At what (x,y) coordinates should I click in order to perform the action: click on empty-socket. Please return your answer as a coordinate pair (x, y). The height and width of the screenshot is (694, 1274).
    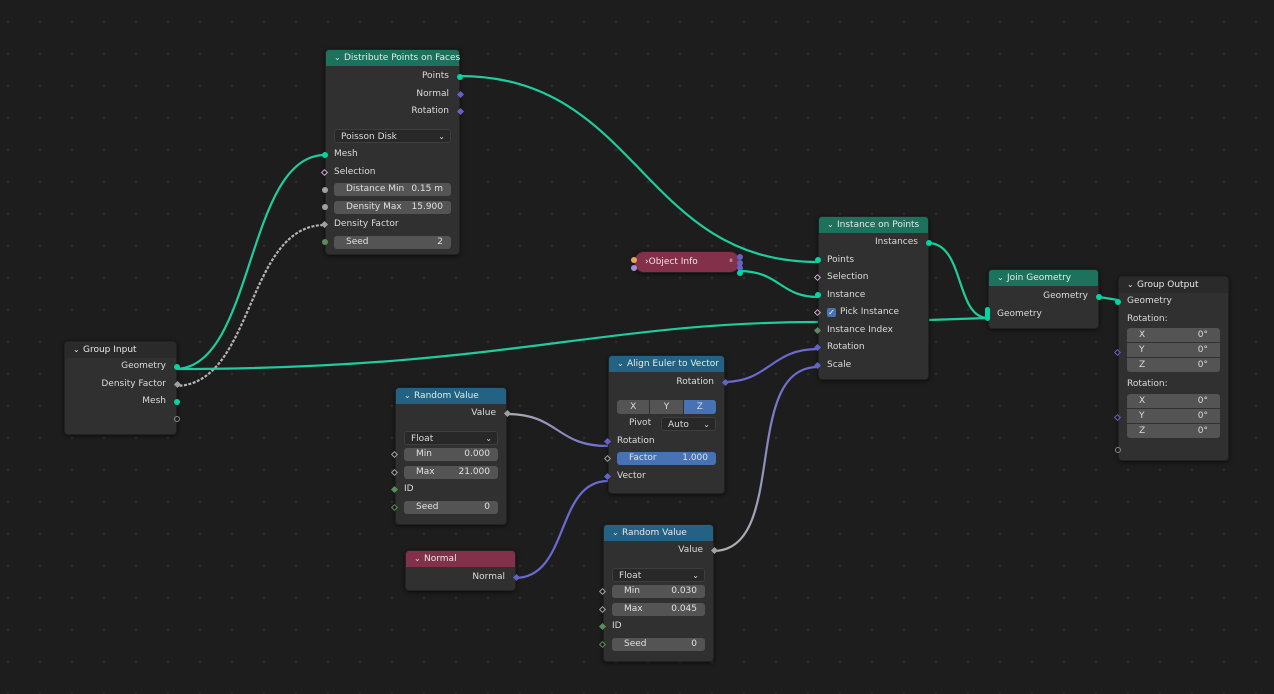
    Looking at the image, I should click on (1118, 450).